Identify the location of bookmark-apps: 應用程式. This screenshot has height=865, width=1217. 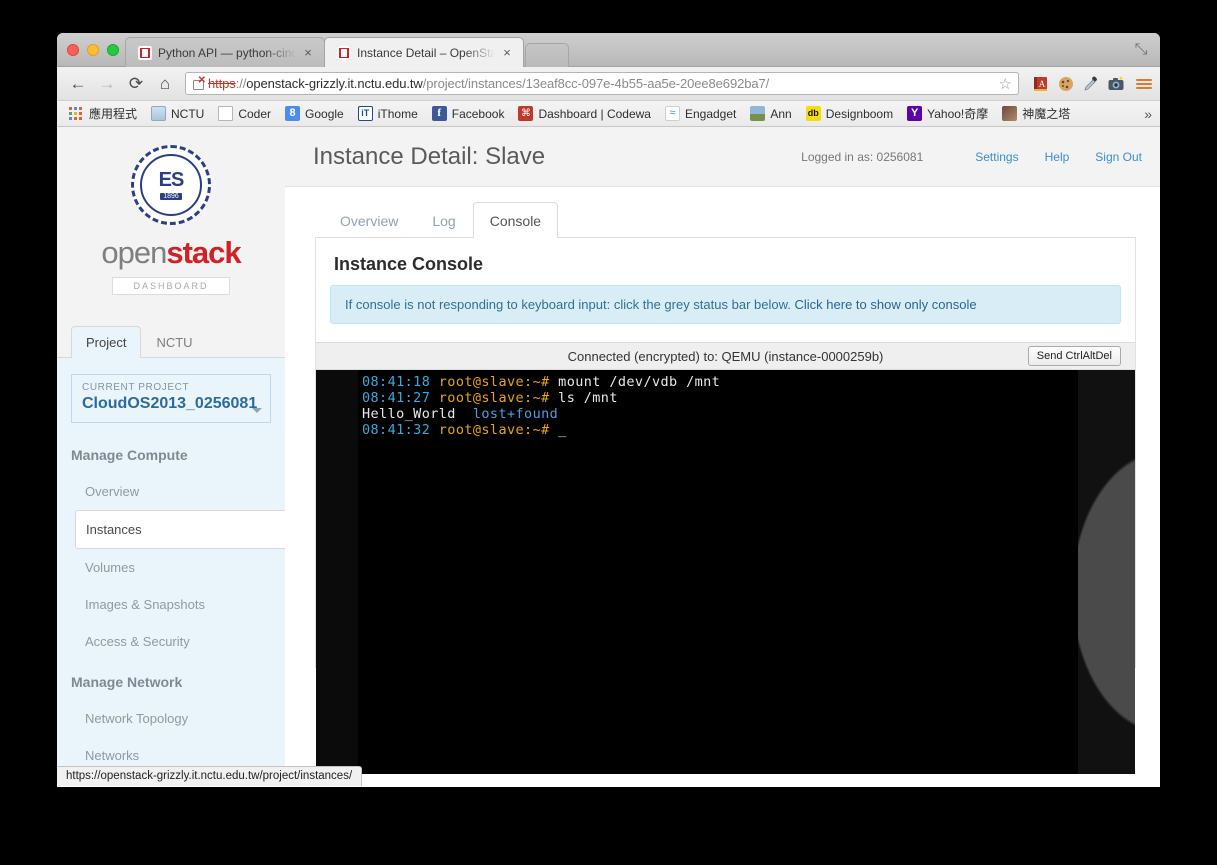
(103, 113).